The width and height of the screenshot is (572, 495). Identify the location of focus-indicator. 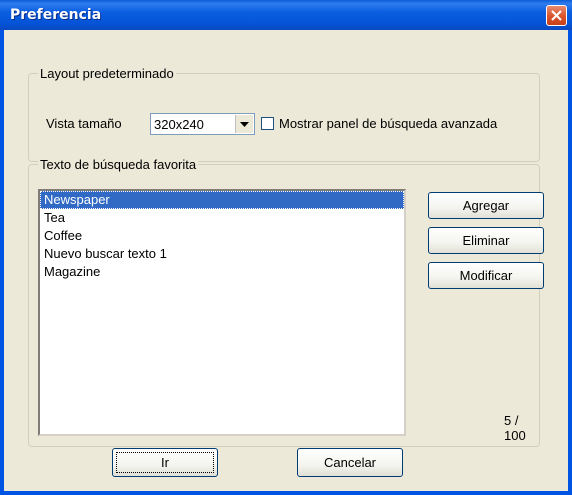
(165, 462).